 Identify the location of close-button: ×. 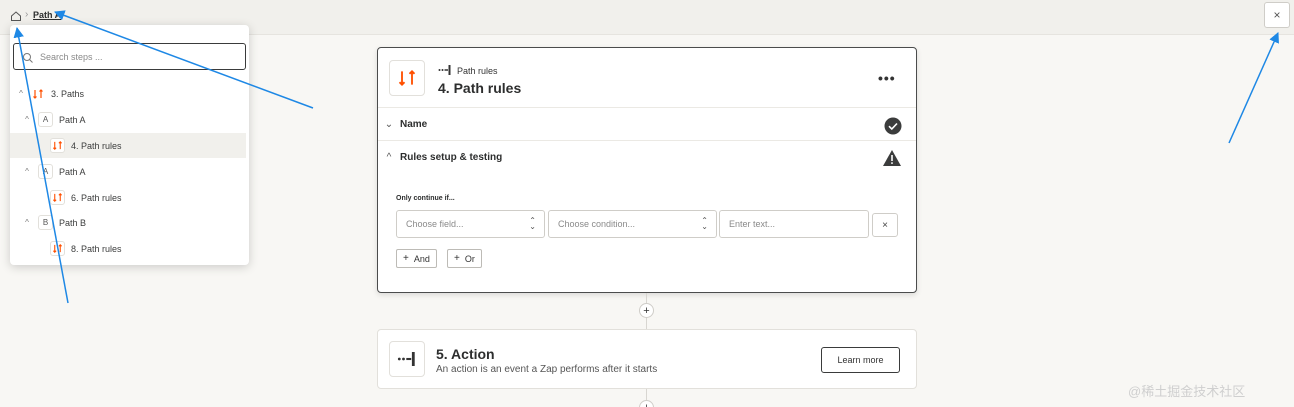
(1277, 15).